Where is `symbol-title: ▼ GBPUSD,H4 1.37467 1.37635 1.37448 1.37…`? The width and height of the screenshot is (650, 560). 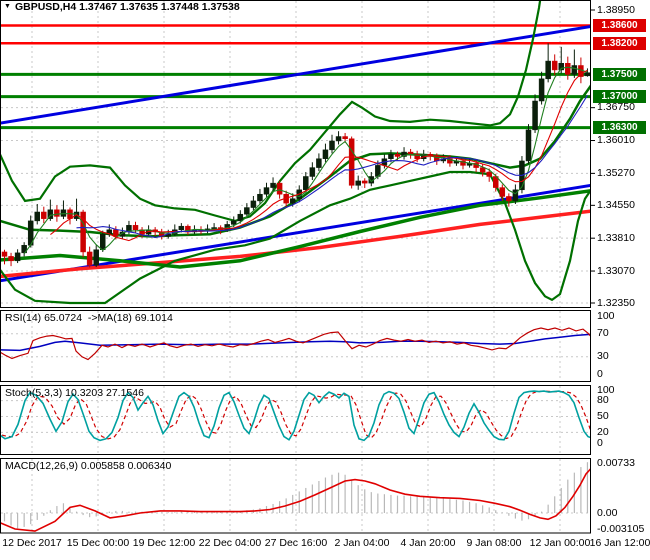 symbol-title: ▼ GBPUSD,H4 1.37467 1.37635 1.37448 1.37… is located at coordinates (122, 7).